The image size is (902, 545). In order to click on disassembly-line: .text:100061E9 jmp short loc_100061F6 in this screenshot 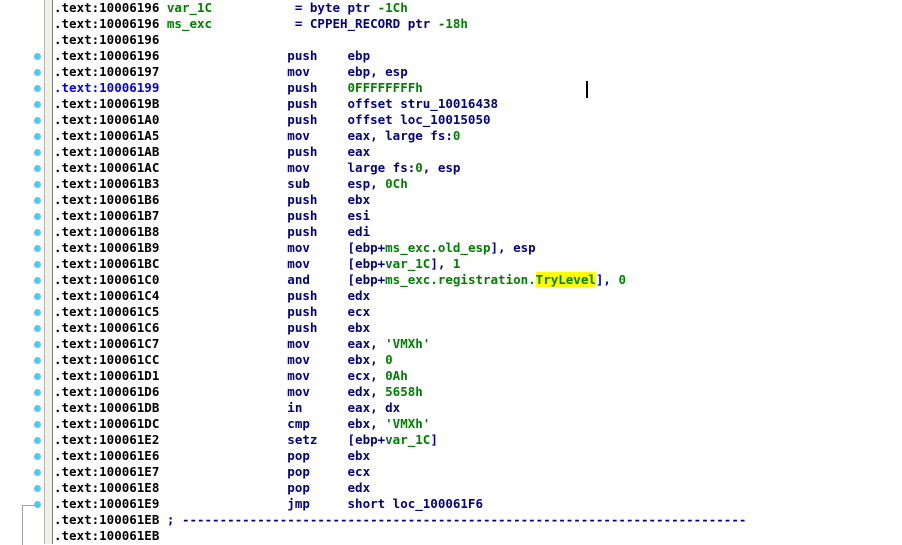, I will do `click(478, 504)`.